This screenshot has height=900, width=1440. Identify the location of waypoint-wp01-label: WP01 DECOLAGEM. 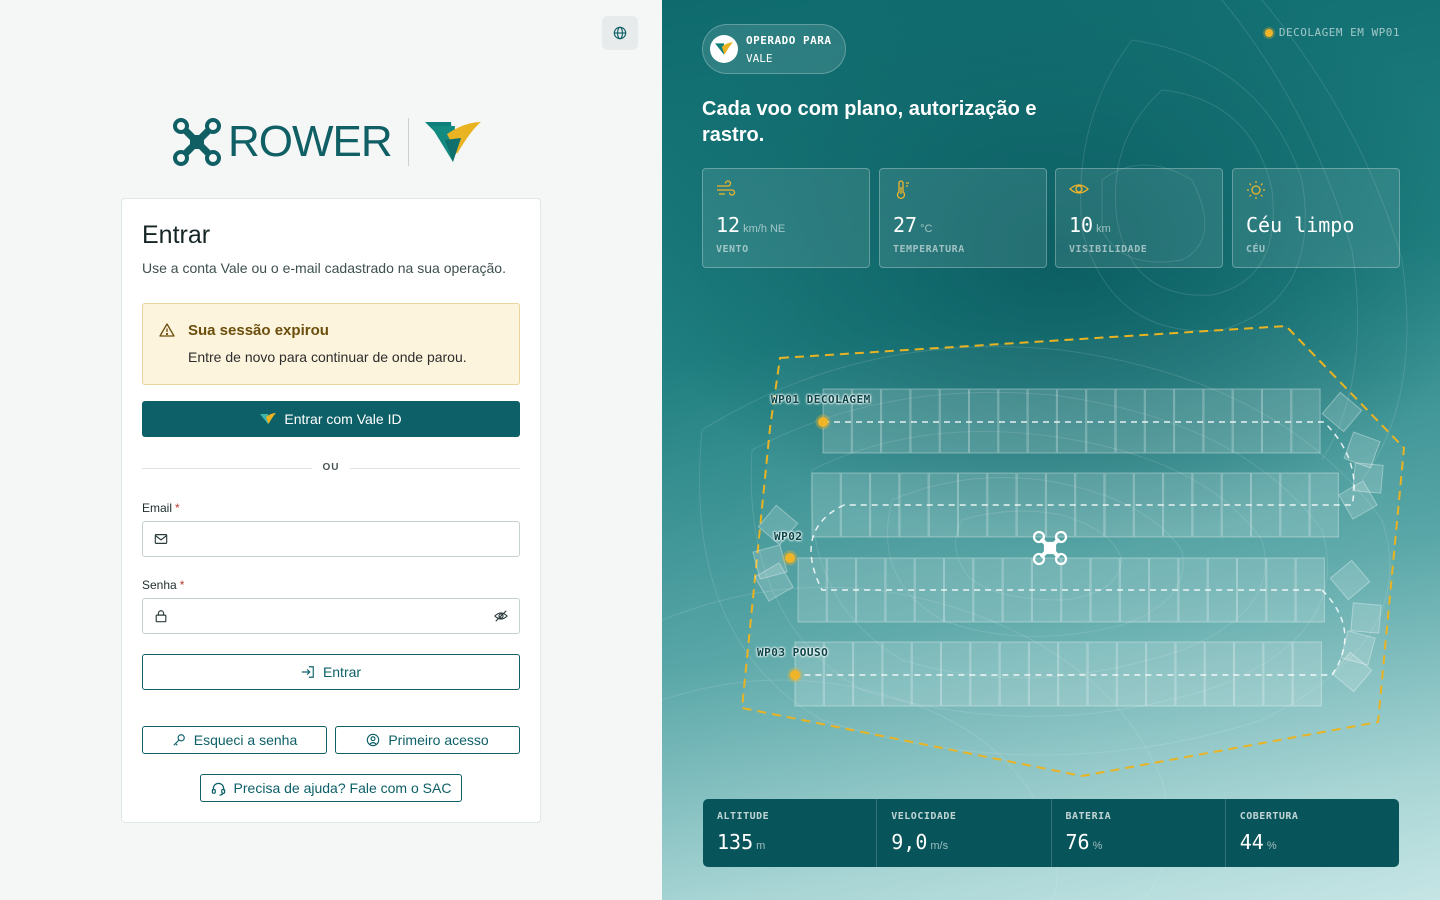
(821, 399).